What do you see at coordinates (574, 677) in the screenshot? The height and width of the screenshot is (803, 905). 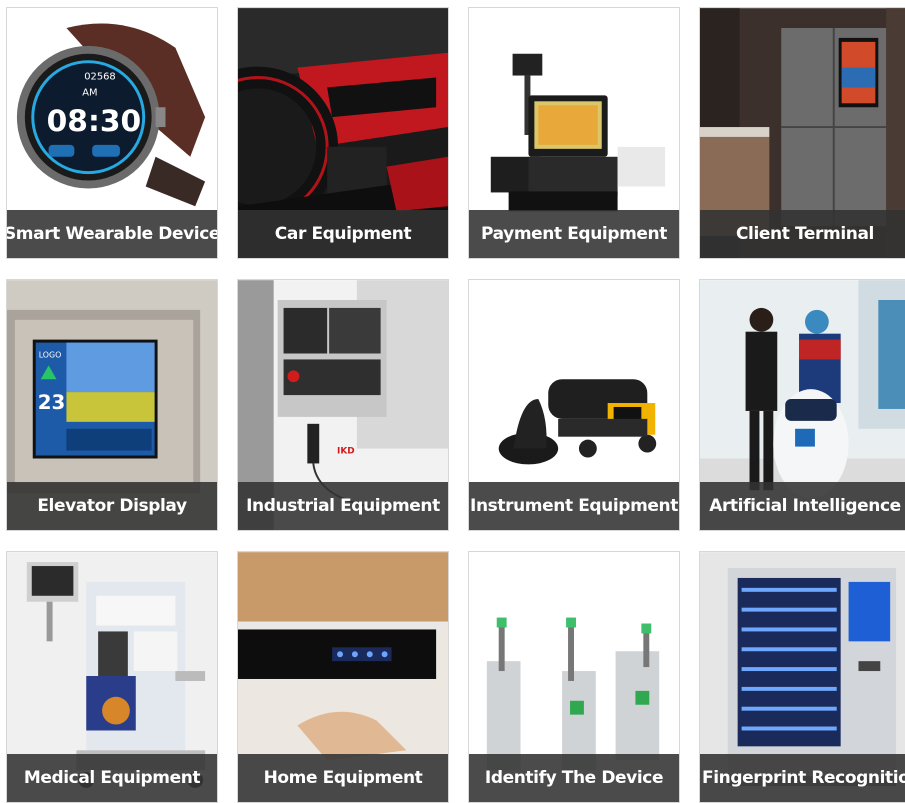 I see `tile-identify-the-device: Identify The Device` at bounding box center [574, 677].